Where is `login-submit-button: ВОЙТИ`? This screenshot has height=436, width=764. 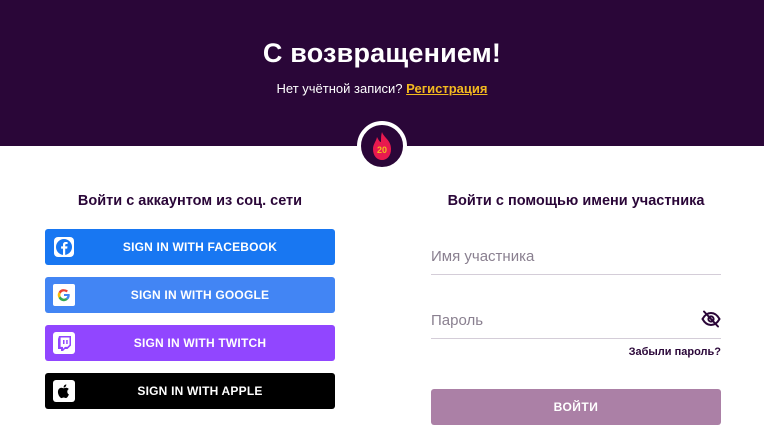
login-submit-button: ВОЙТИ is located at coordinates (576, 407).